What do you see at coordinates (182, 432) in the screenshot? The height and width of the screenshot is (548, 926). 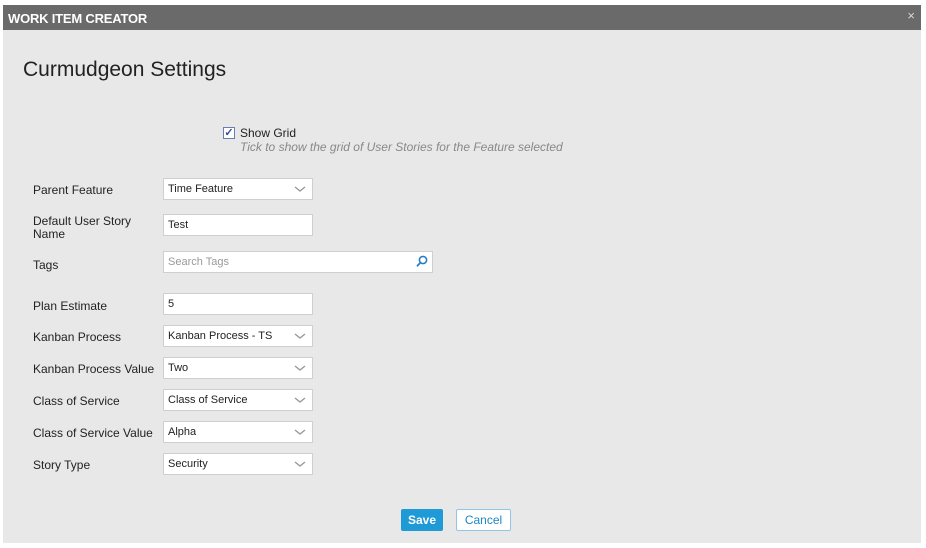 I see `class-of-service-value-selected: Alpha` at bounding box center [182, 432].